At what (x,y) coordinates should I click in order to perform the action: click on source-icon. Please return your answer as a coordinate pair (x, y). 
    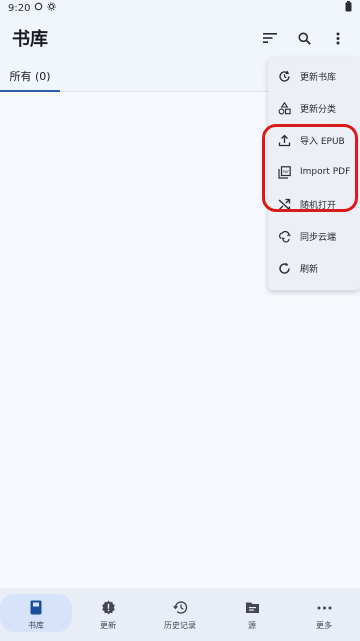
    Looking at the image, I should click on (252, 608).